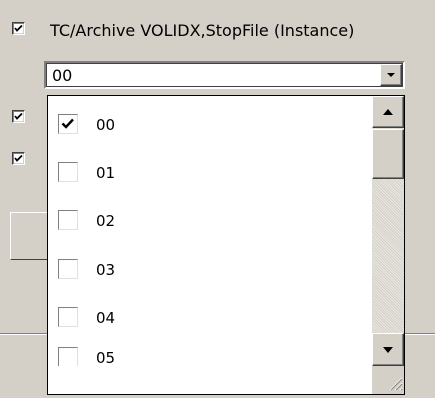 The image size is (435, 398). I want to click on combo-dropdown-button, so click(391, 75).